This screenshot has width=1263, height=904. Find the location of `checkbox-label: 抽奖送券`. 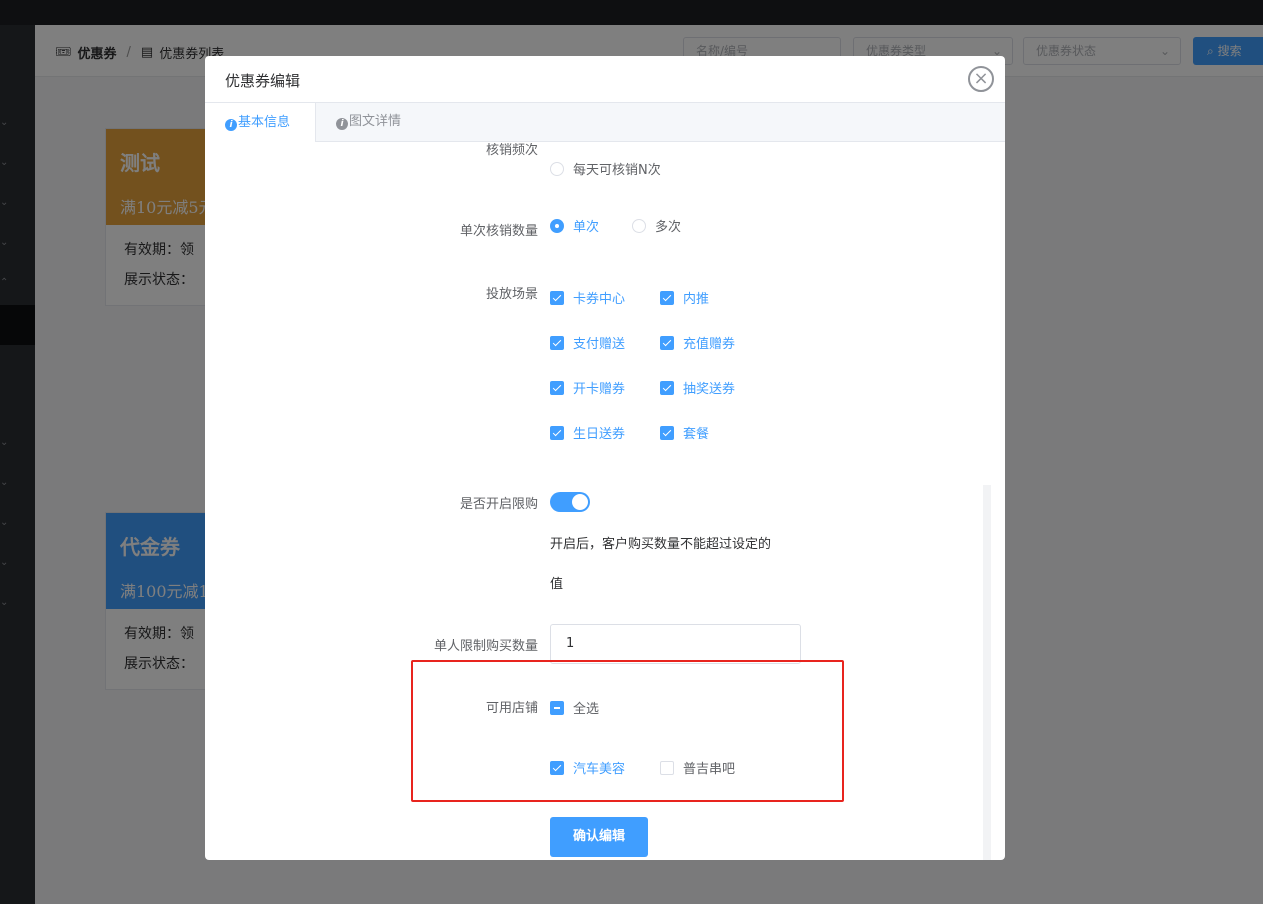

checkbox-label: 抽奖送券 is located at coordinates (709, 389).